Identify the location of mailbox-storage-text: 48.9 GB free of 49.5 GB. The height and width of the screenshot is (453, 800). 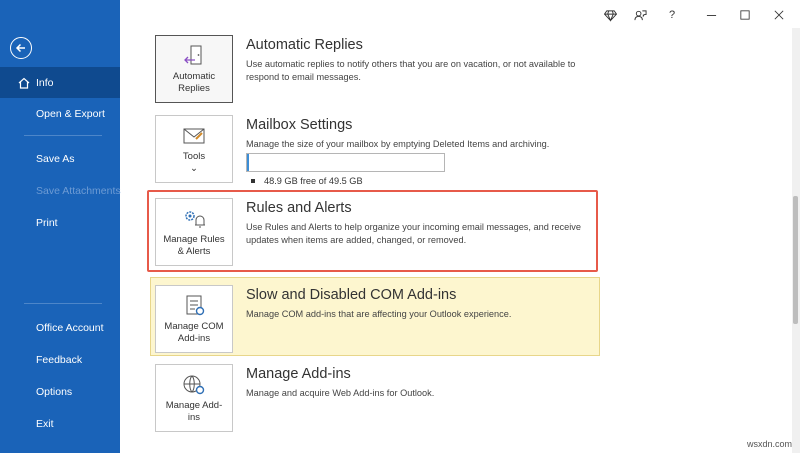
(313, 181).